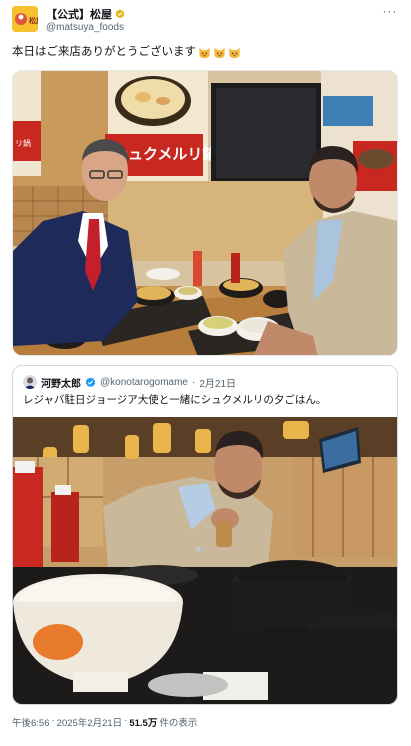 The image size is (411, 746). Describe the element at coordinates (143, 722) in the screenshot. I see `view-count: 51.5万` at that location.